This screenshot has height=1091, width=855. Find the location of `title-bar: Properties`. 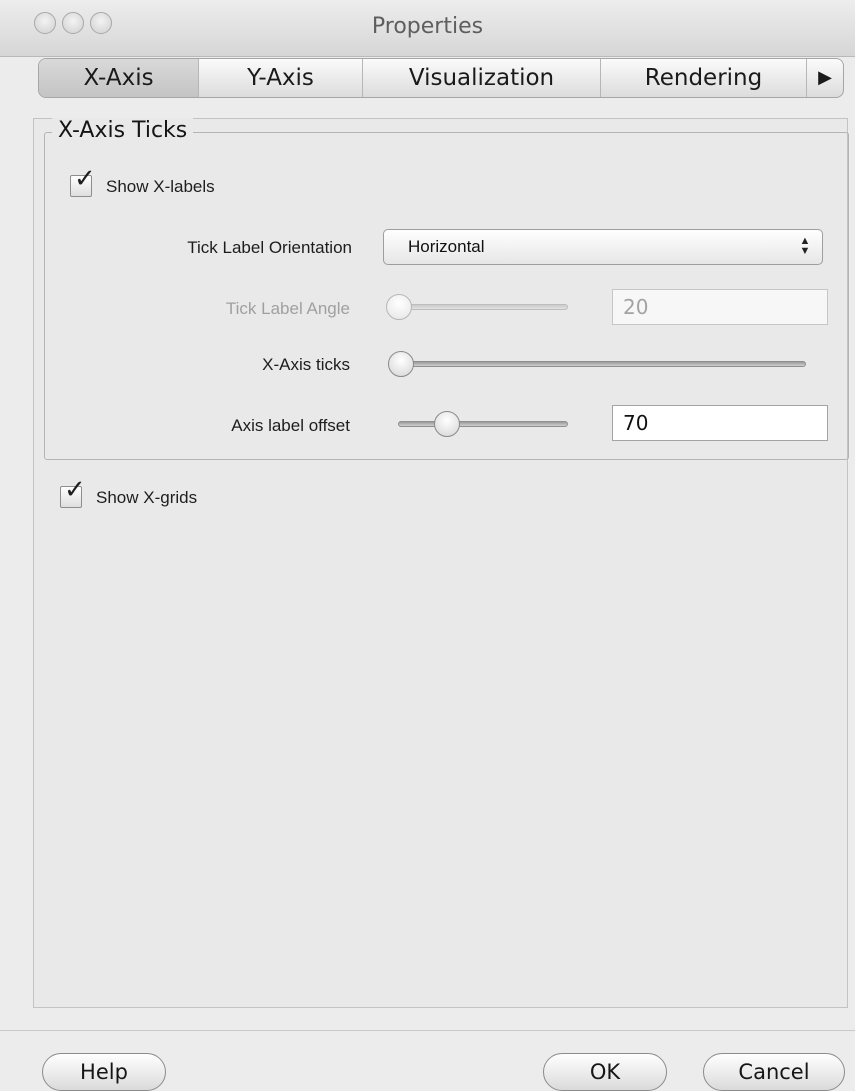

title-bar: Properties is located at coordinates (427, 28).